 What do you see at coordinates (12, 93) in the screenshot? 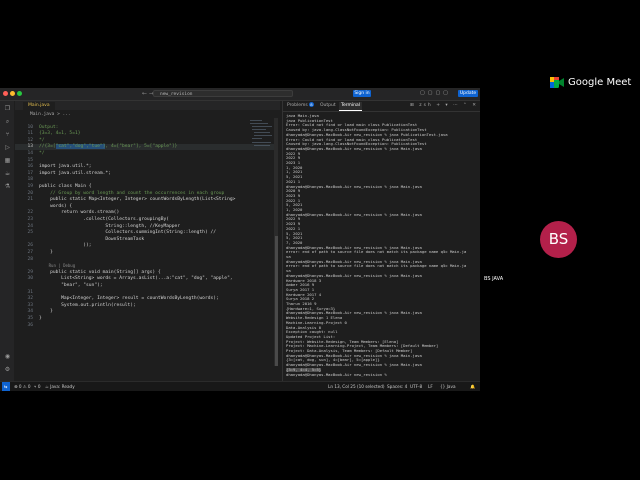
I see `minimize-dot` at bounding box center [12, 93].